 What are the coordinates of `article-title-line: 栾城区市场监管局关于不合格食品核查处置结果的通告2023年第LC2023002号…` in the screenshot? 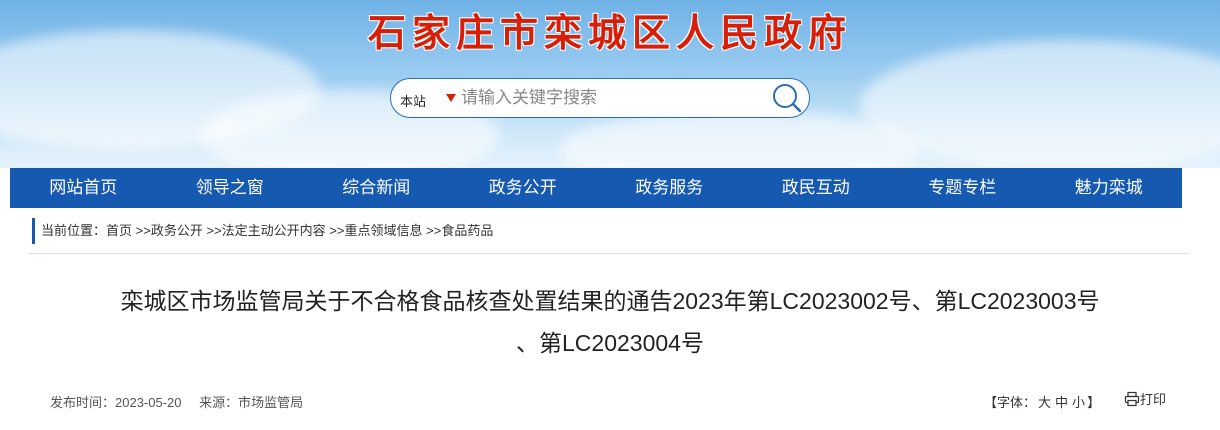 It's located at (610, 301).